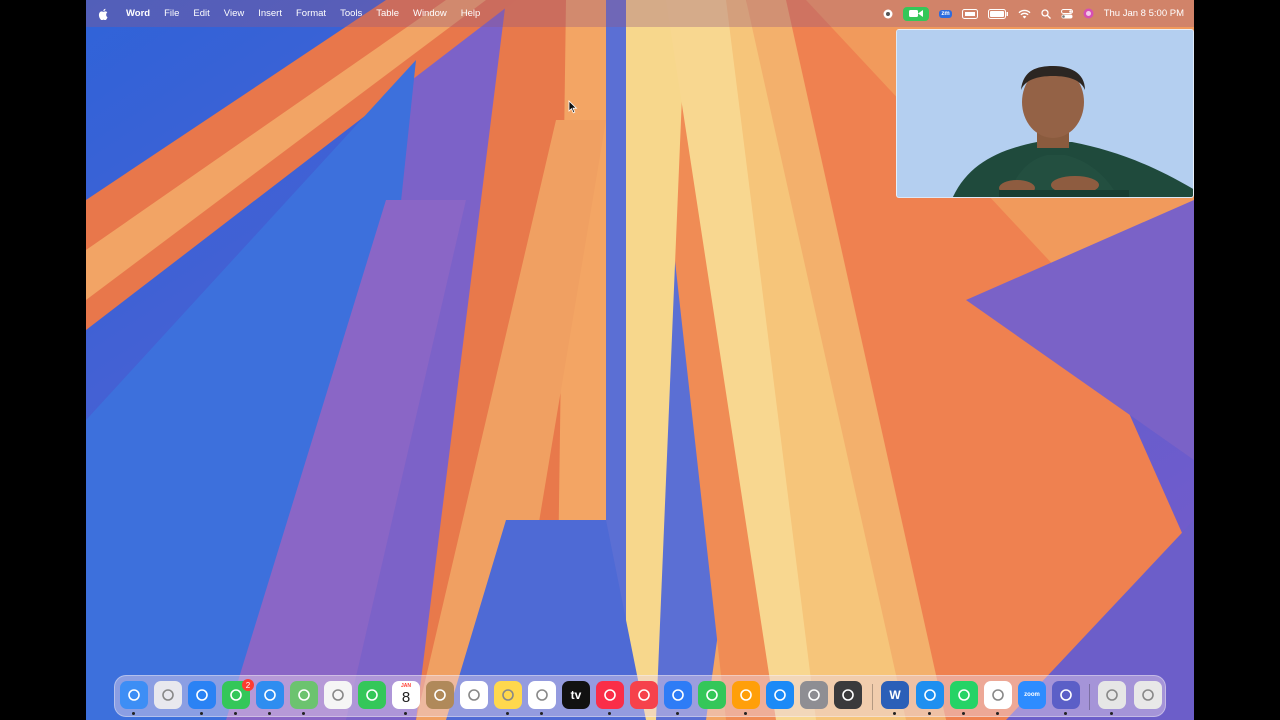  I want to click on teams-icon, so click(1066, 695).